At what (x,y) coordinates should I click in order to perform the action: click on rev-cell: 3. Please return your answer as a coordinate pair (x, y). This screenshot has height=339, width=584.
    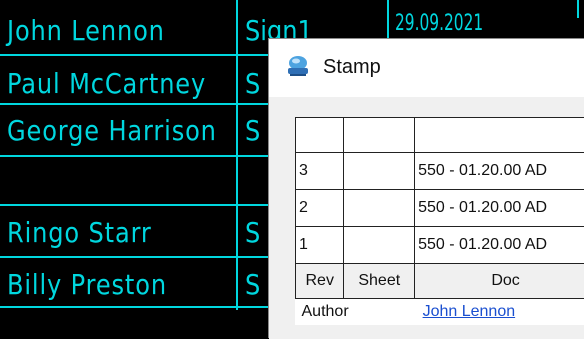
    Looking at the image, I should click on (320, 171).